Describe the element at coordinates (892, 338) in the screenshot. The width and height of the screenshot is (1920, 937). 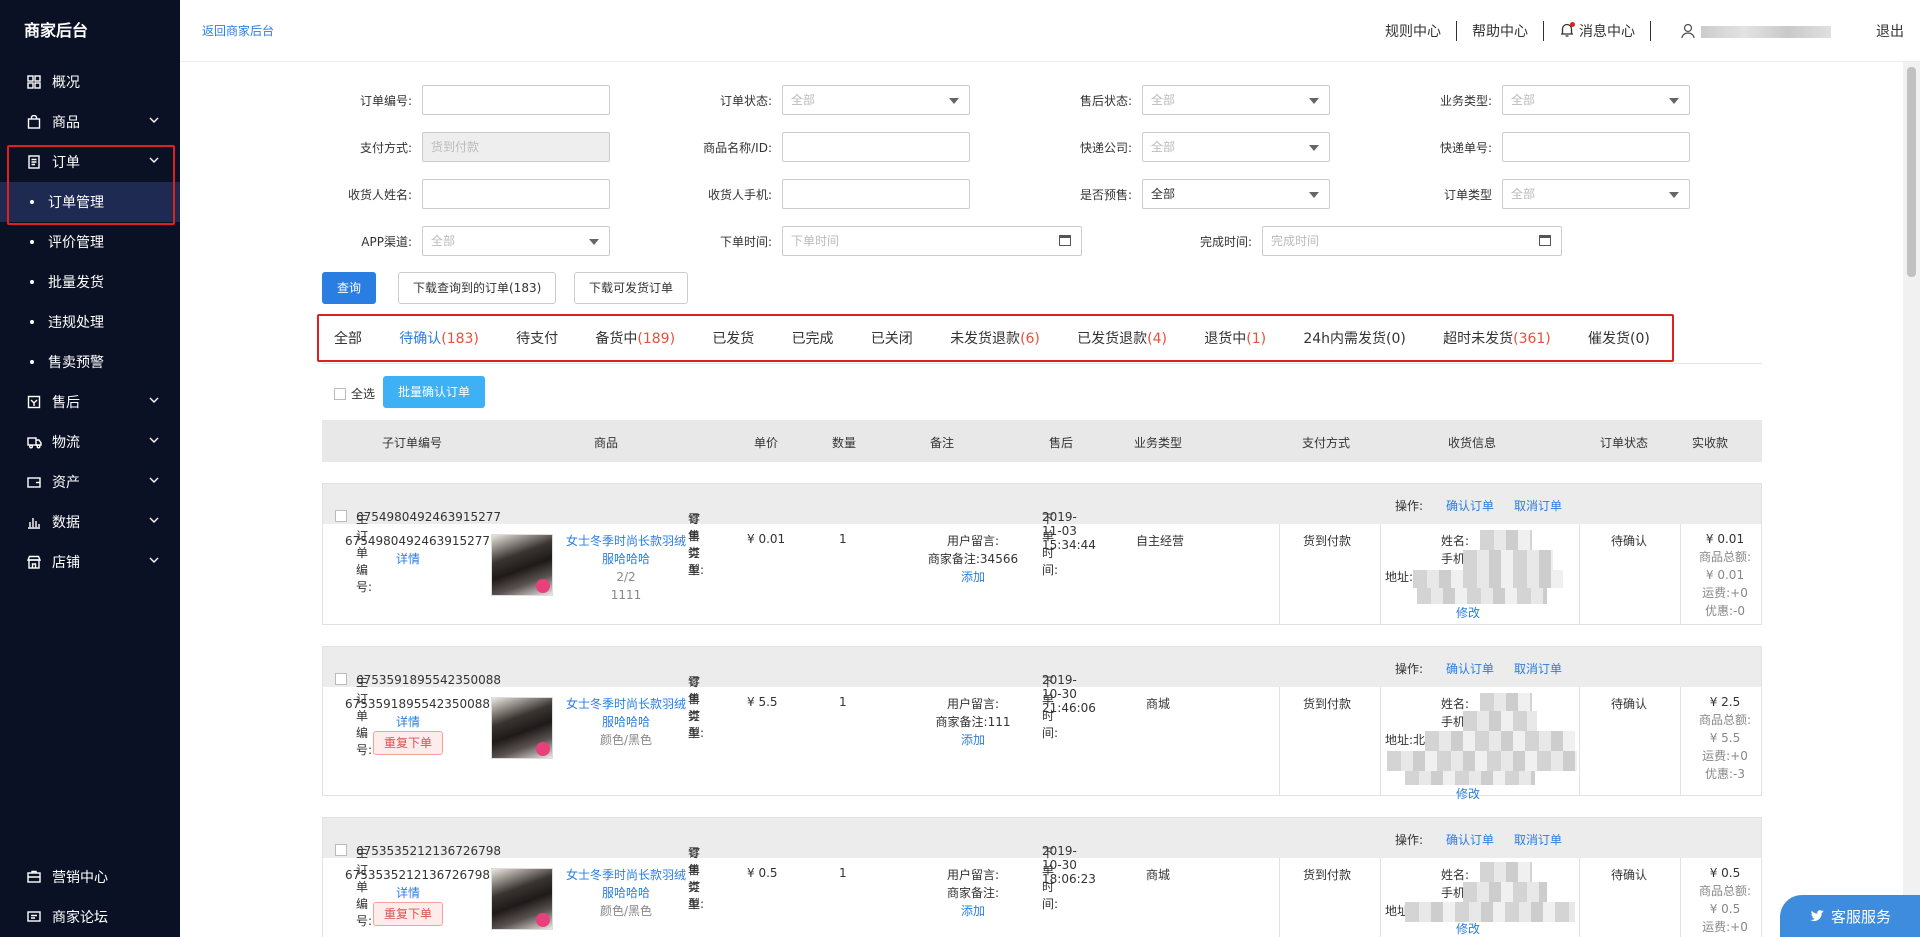
I see `tab-closed: 已关闭` at that location.